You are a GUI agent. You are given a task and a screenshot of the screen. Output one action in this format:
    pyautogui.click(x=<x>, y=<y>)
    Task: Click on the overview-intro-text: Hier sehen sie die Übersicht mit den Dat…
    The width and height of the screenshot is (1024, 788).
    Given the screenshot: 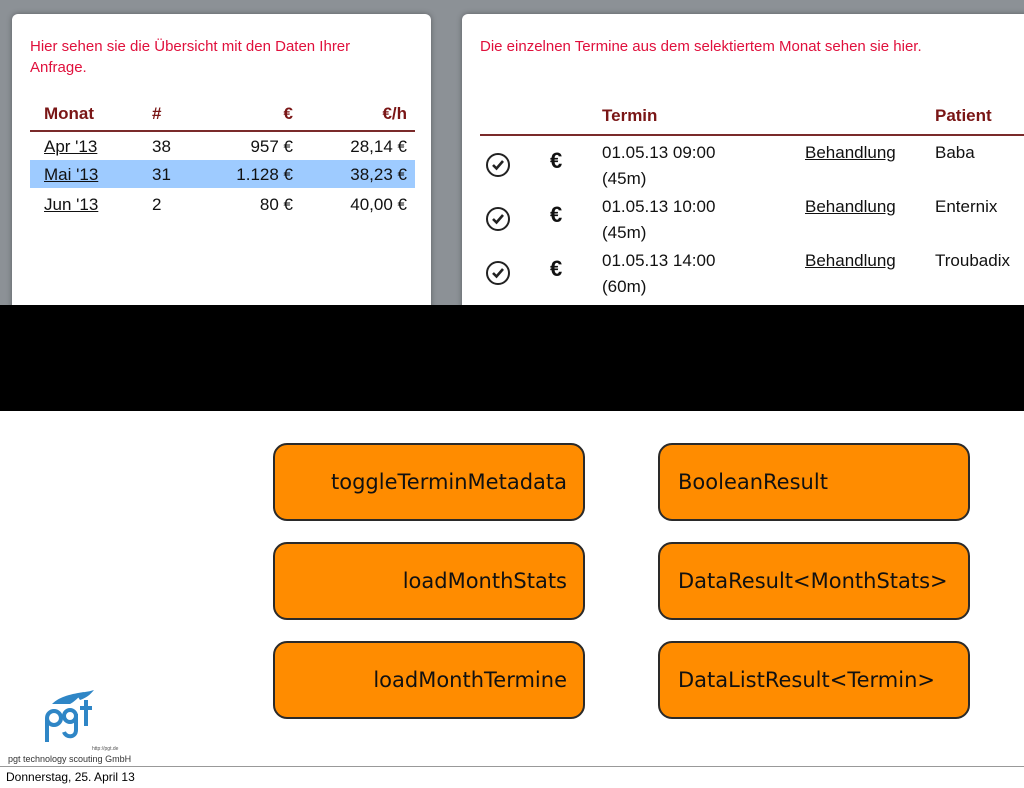 What is the action you would take?
    pyautogui.click(x=190, y=57)
    